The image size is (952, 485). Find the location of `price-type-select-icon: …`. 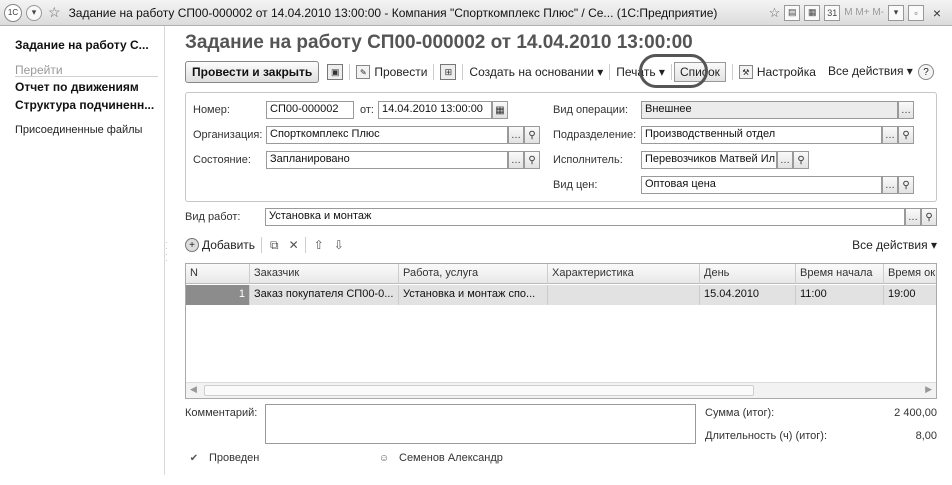

price-type-select-icon: … is located at coordinates (890, 185).